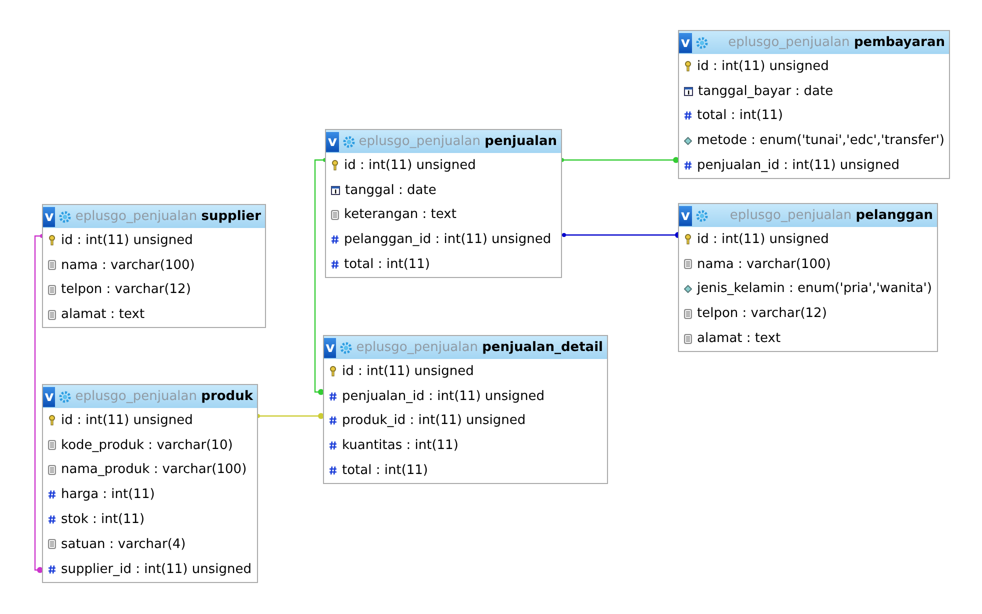  I want to click on column-label: stok : int(11), so click(103, 520).